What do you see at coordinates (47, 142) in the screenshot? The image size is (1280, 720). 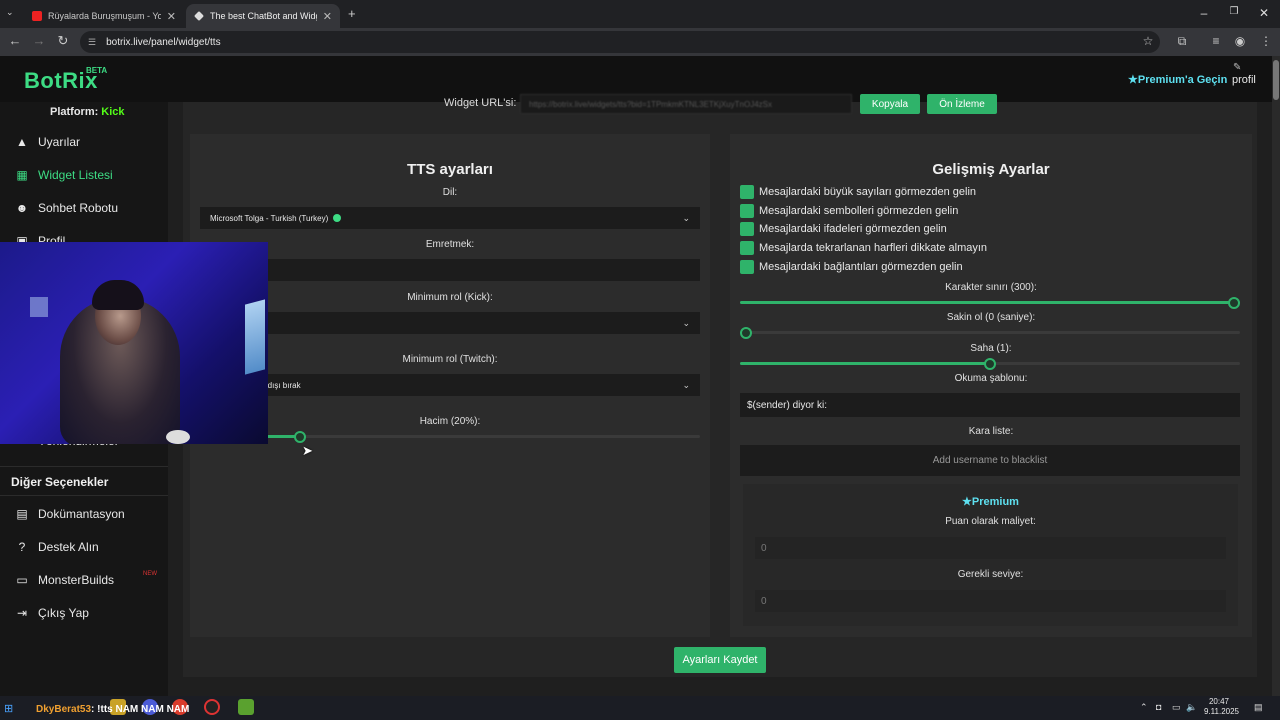 I see `sidebar-item-alerts: ▲ Uyarılar` at bounding box center [47, 142].